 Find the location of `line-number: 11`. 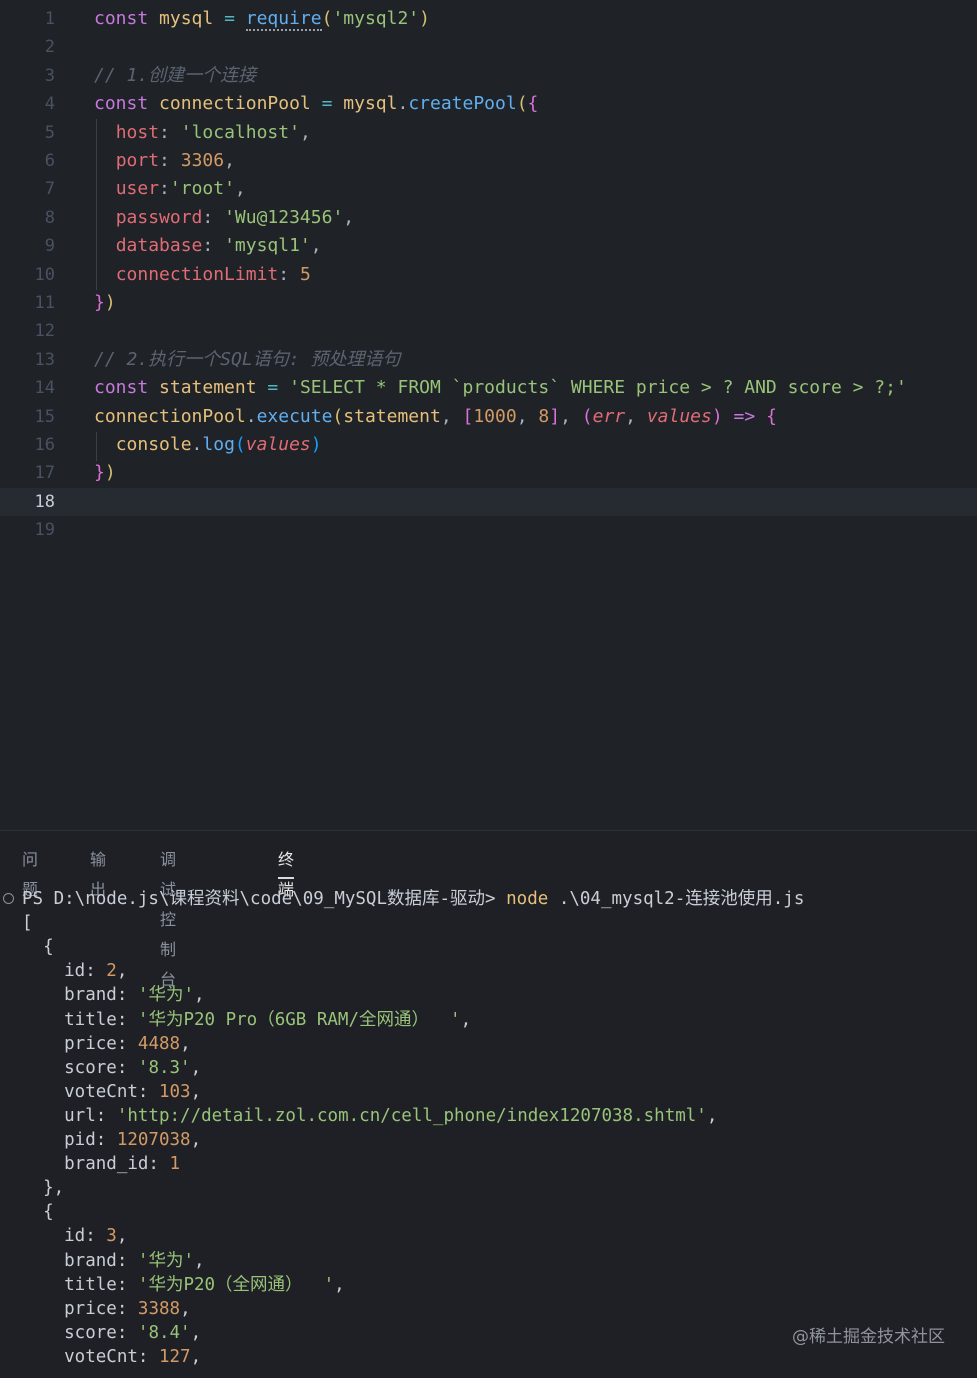

line-number: 11 is located at coordinates (44, 303).